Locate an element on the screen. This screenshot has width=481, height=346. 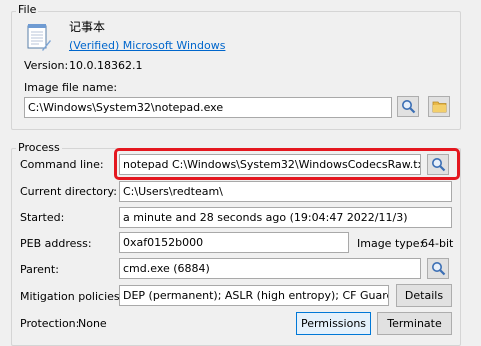
mitigation-policies-label: Mitigation policies: is located at coordinates (72, 296).